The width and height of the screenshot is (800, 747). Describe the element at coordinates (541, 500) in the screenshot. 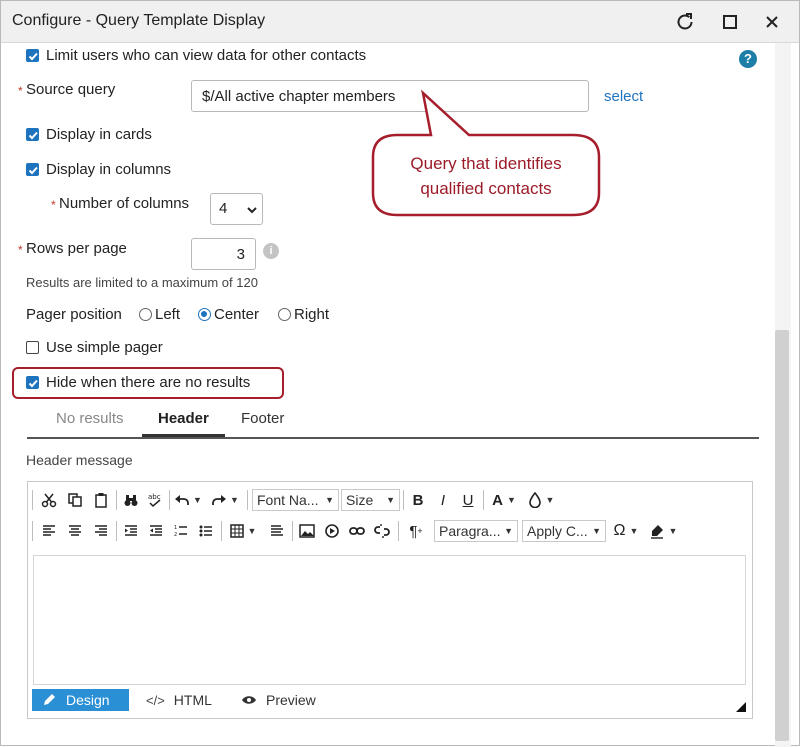

I see `highlight-color-icon: ▼` at that location.